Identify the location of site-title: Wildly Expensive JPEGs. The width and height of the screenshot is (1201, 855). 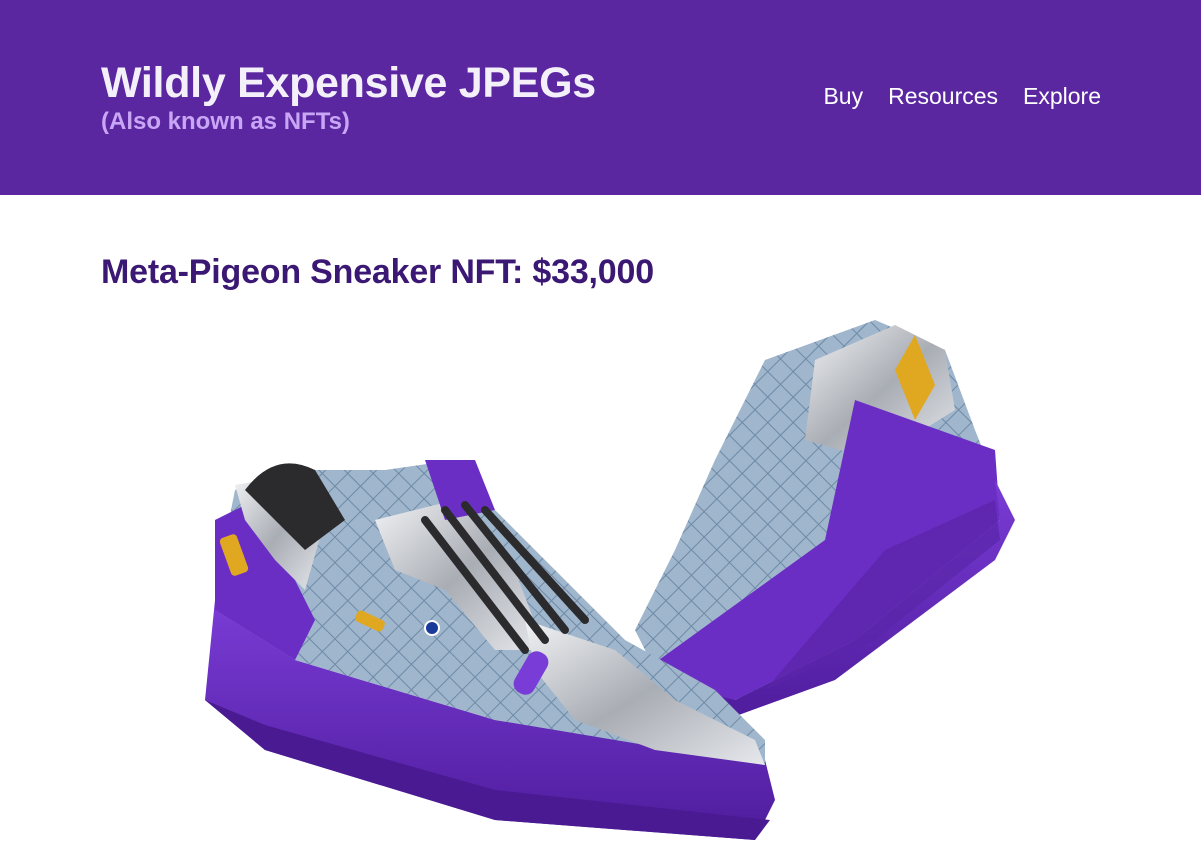
(348, 83).